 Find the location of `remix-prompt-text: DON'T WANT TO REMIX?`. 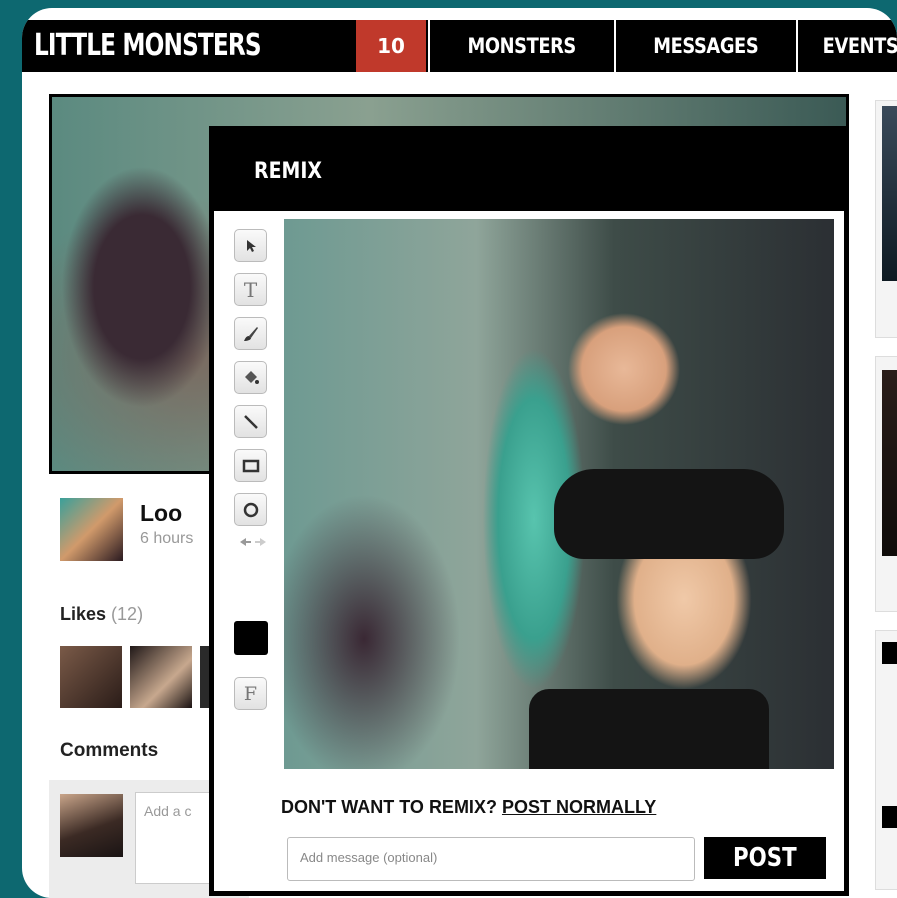

remix-prompt-text: DON'T WANT TO REMIX? is located at coordinates (389, 807).